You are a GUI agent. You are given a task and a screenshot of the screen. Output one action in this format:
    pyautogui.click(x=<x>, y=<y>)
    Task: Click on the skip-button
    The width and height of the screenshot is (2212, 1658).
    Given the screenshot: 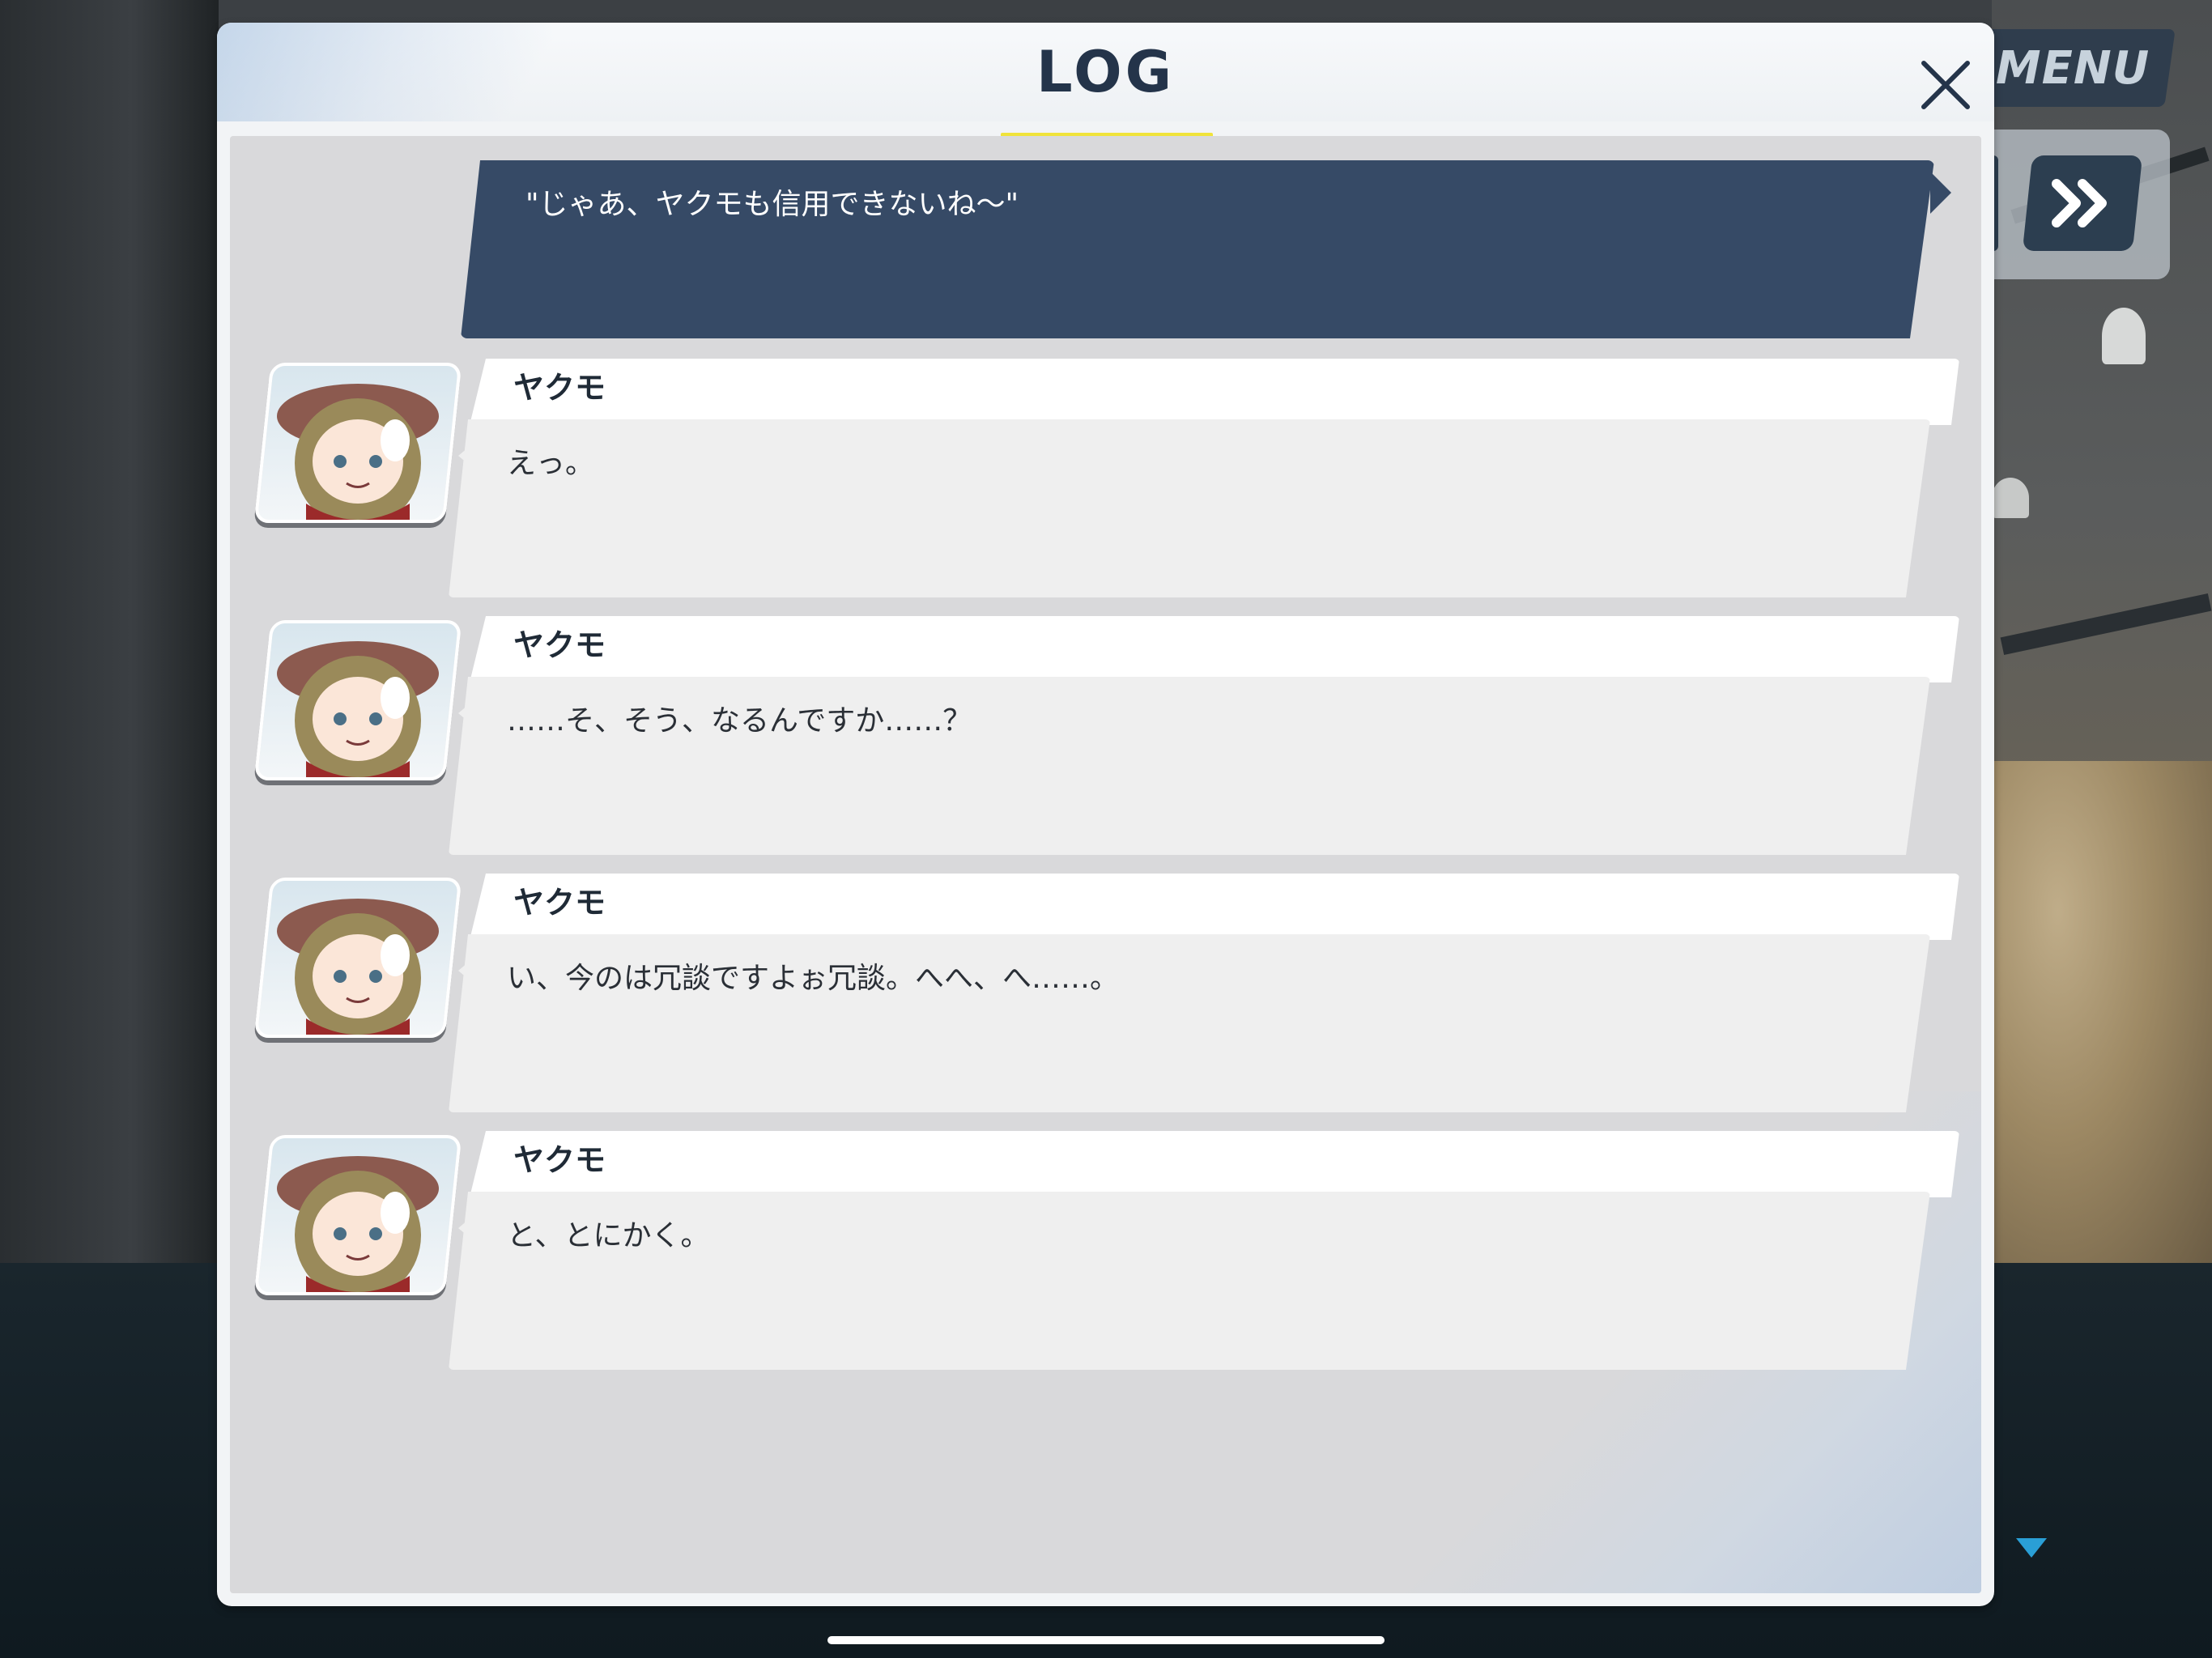 What is the action you would take?
    pyautogui.click(x=2082, y=203)
    